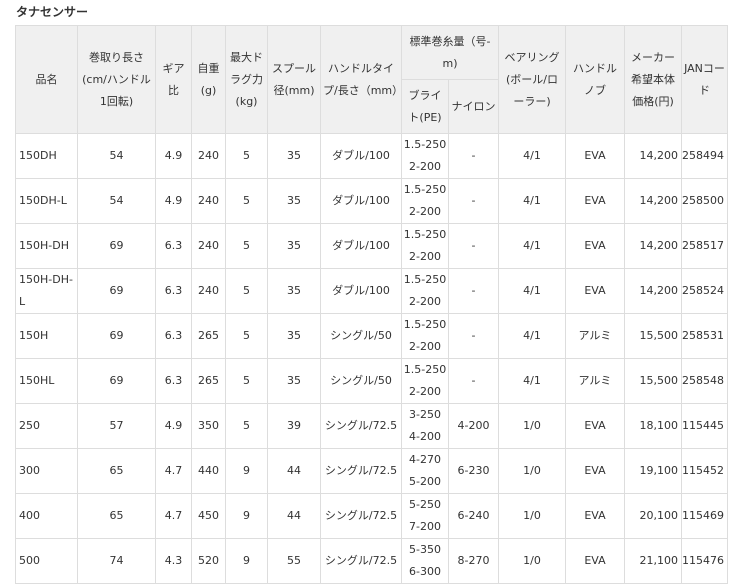 This screenshot has height=586, width=756. What do you see at coordinates (653, 516) in the screenshot?
I see `cell-price: 20,100` at bounding box center [653, 516].